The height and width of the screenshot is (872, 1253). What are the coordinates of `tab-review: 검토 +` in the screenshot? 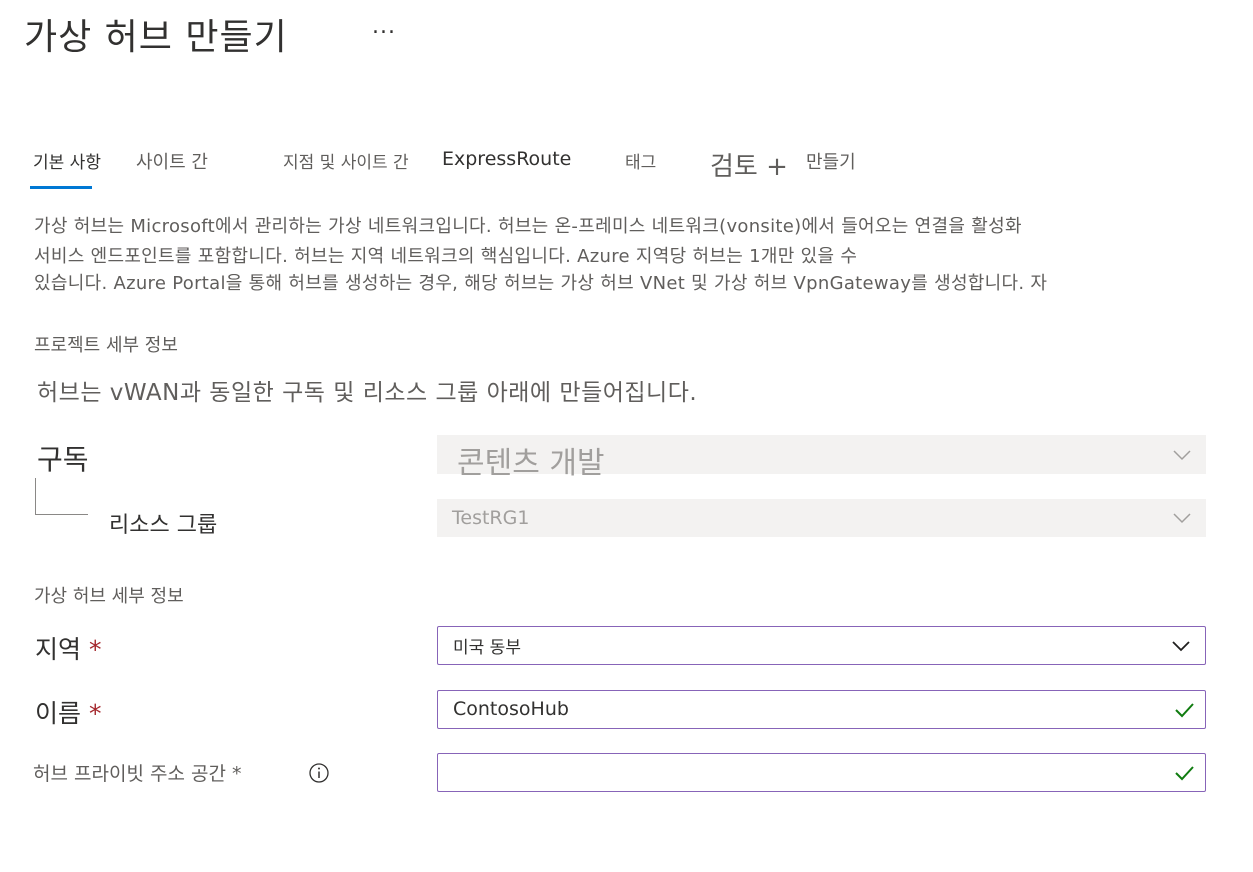 It's located at (749, 164).